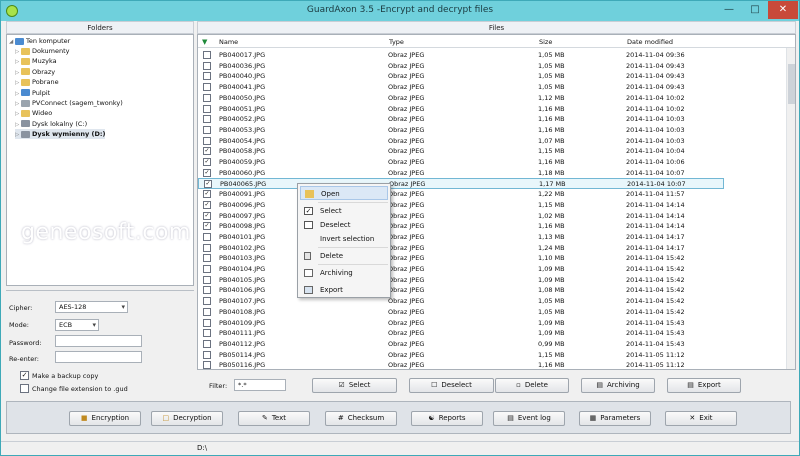  I want to click on parameters-button: ▦ Parameters, so click(615, 418).